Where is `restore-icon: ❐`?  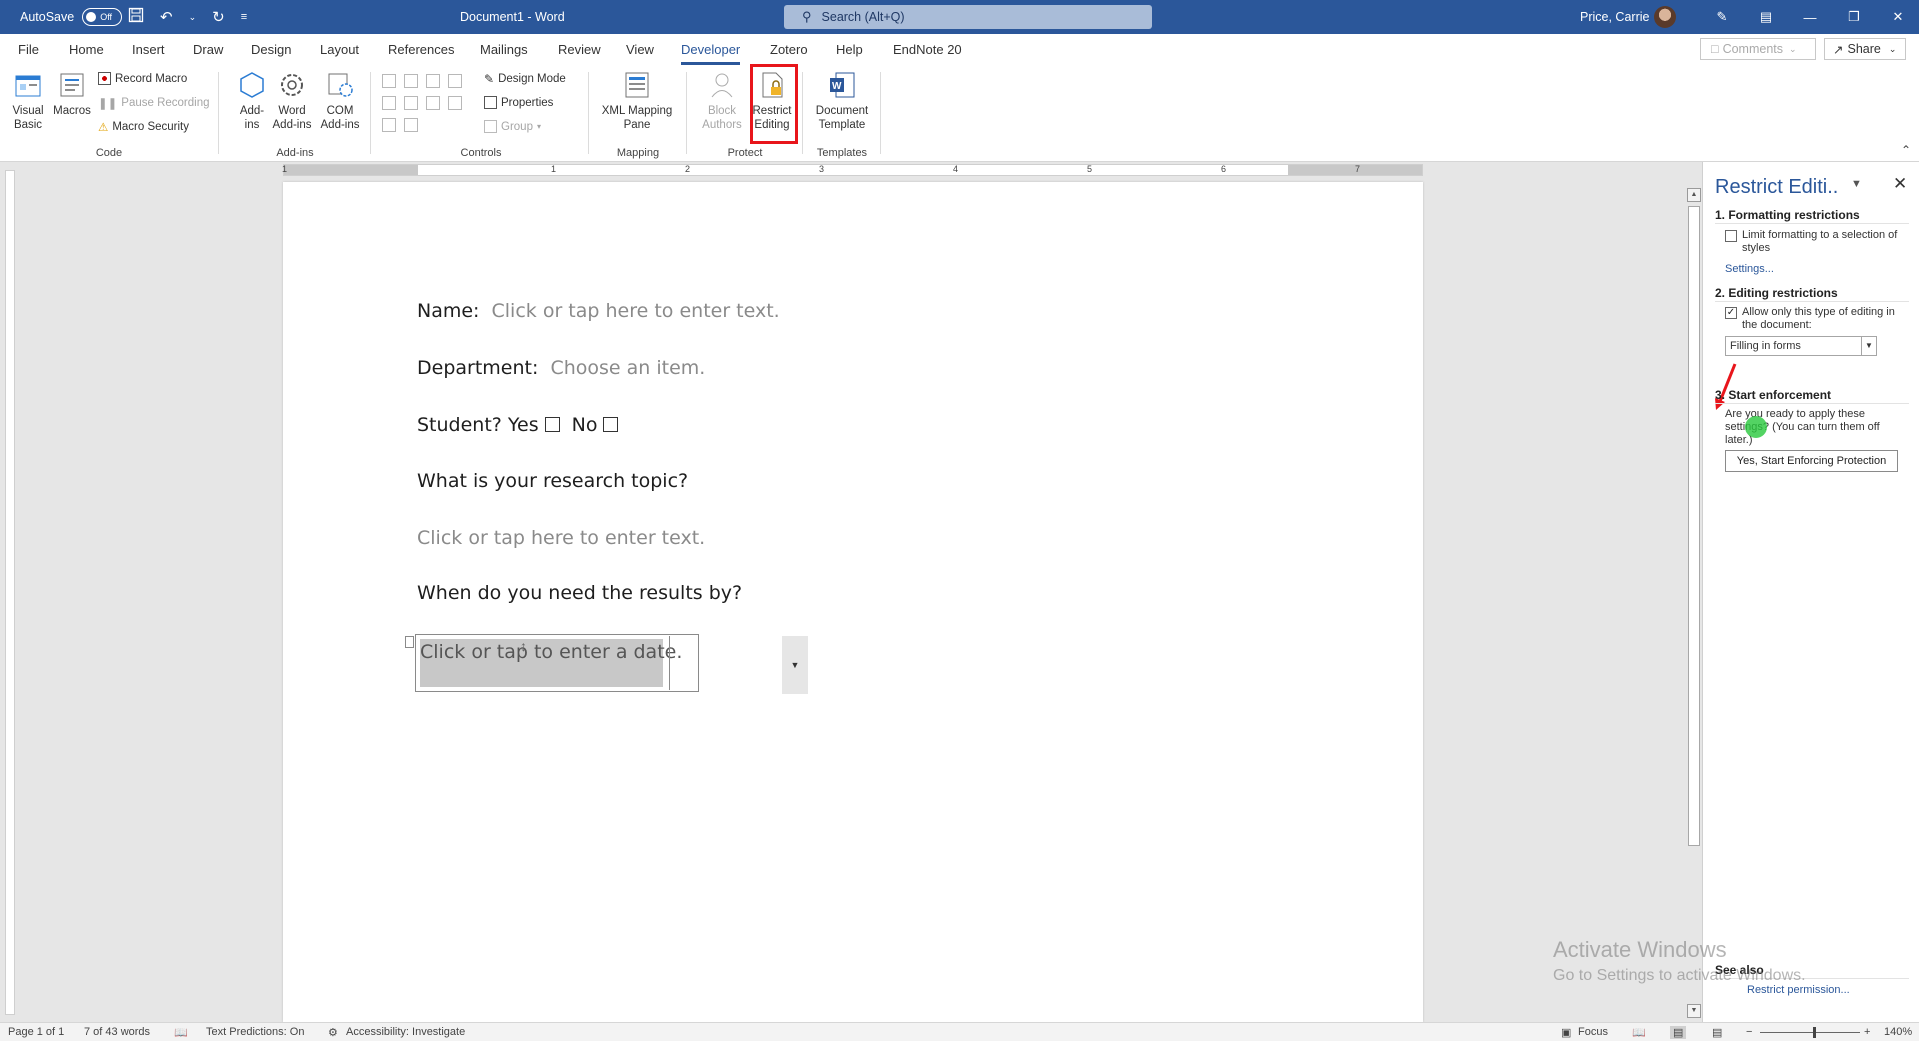
restore-icon: ❐ is located at coordinates (1854, 17).